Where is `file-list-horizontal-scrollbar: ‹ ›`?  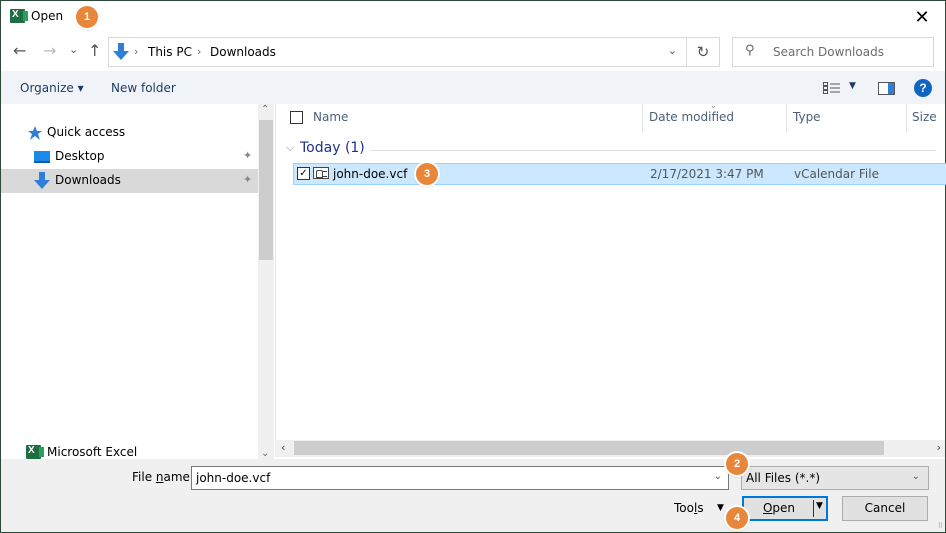
file-list-horizontal-scrollbar: ‹ › is located at coordinates (610, 448).